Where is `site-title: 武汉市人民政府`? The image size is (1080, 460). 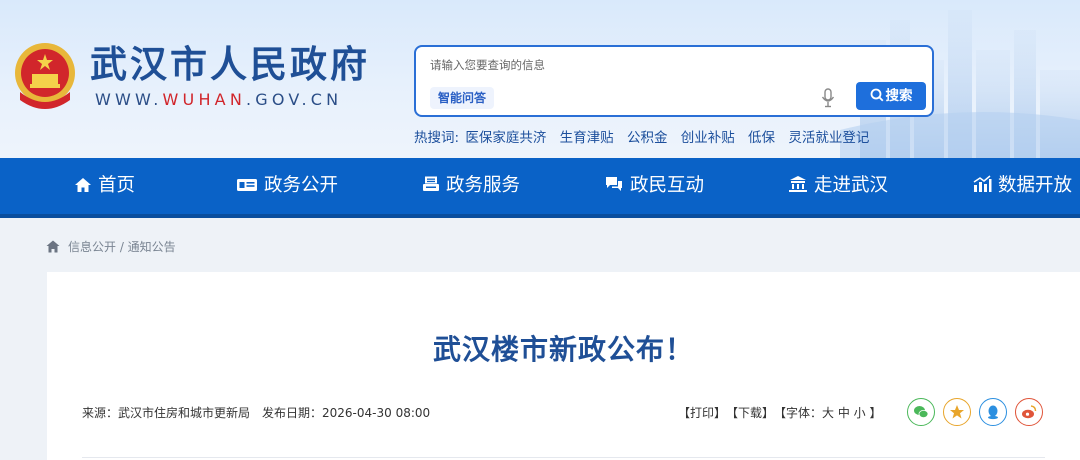
site-title: 武汉市人民政府 is located at coordinates (230, 65).